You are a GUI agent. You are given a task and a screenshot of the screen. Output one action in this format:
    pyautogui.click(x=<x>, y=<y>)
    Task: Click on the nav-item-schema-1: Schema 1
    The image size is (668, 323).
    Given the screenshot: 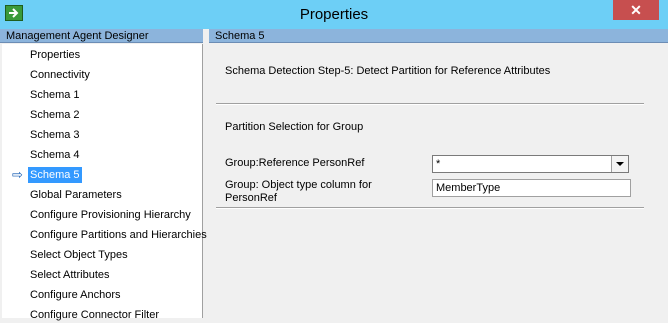 What is the action you would take?
    pyautogui.click(x=55, y=95)
    